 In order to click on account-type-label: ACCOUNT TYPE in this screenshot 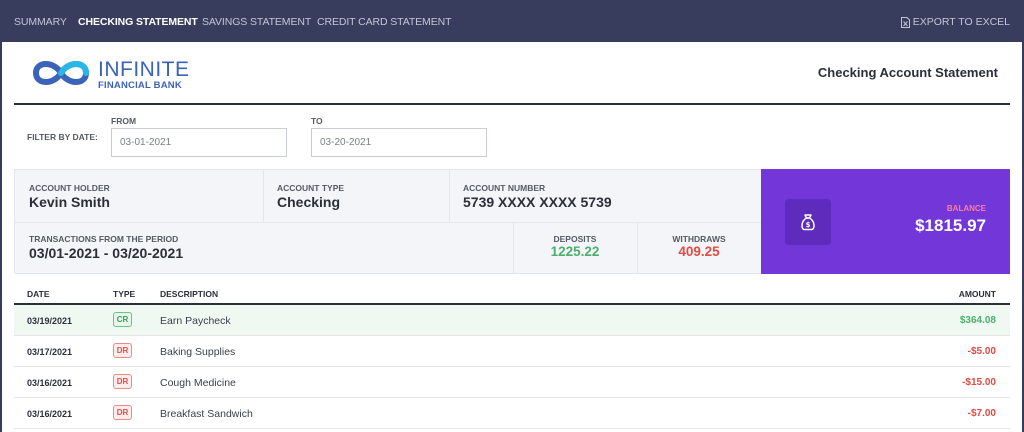, I will do `click(311, 188)`.